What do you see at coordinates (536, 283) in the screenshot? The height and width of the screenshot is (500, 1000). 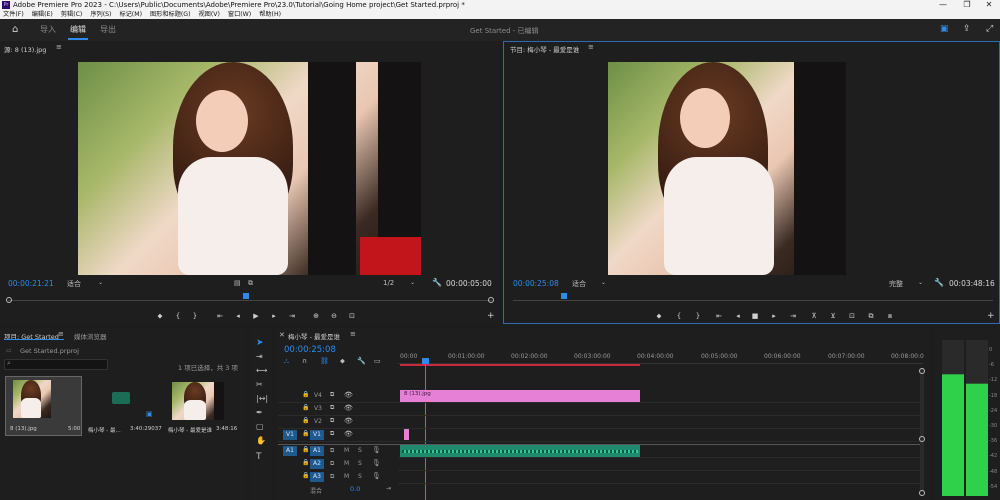 I see `program-timecode-in: 00:00:25:08` at bounding box center [536, 283].